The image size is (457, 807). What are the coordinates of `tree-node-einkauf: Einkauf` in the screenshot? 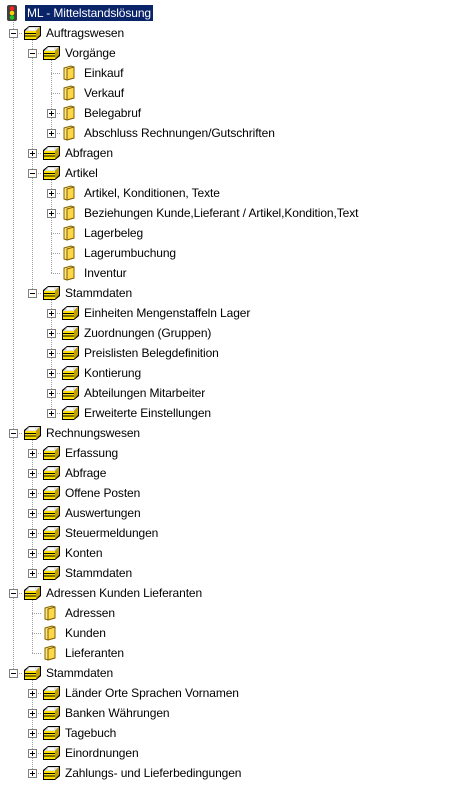 It's located at (93, 73).